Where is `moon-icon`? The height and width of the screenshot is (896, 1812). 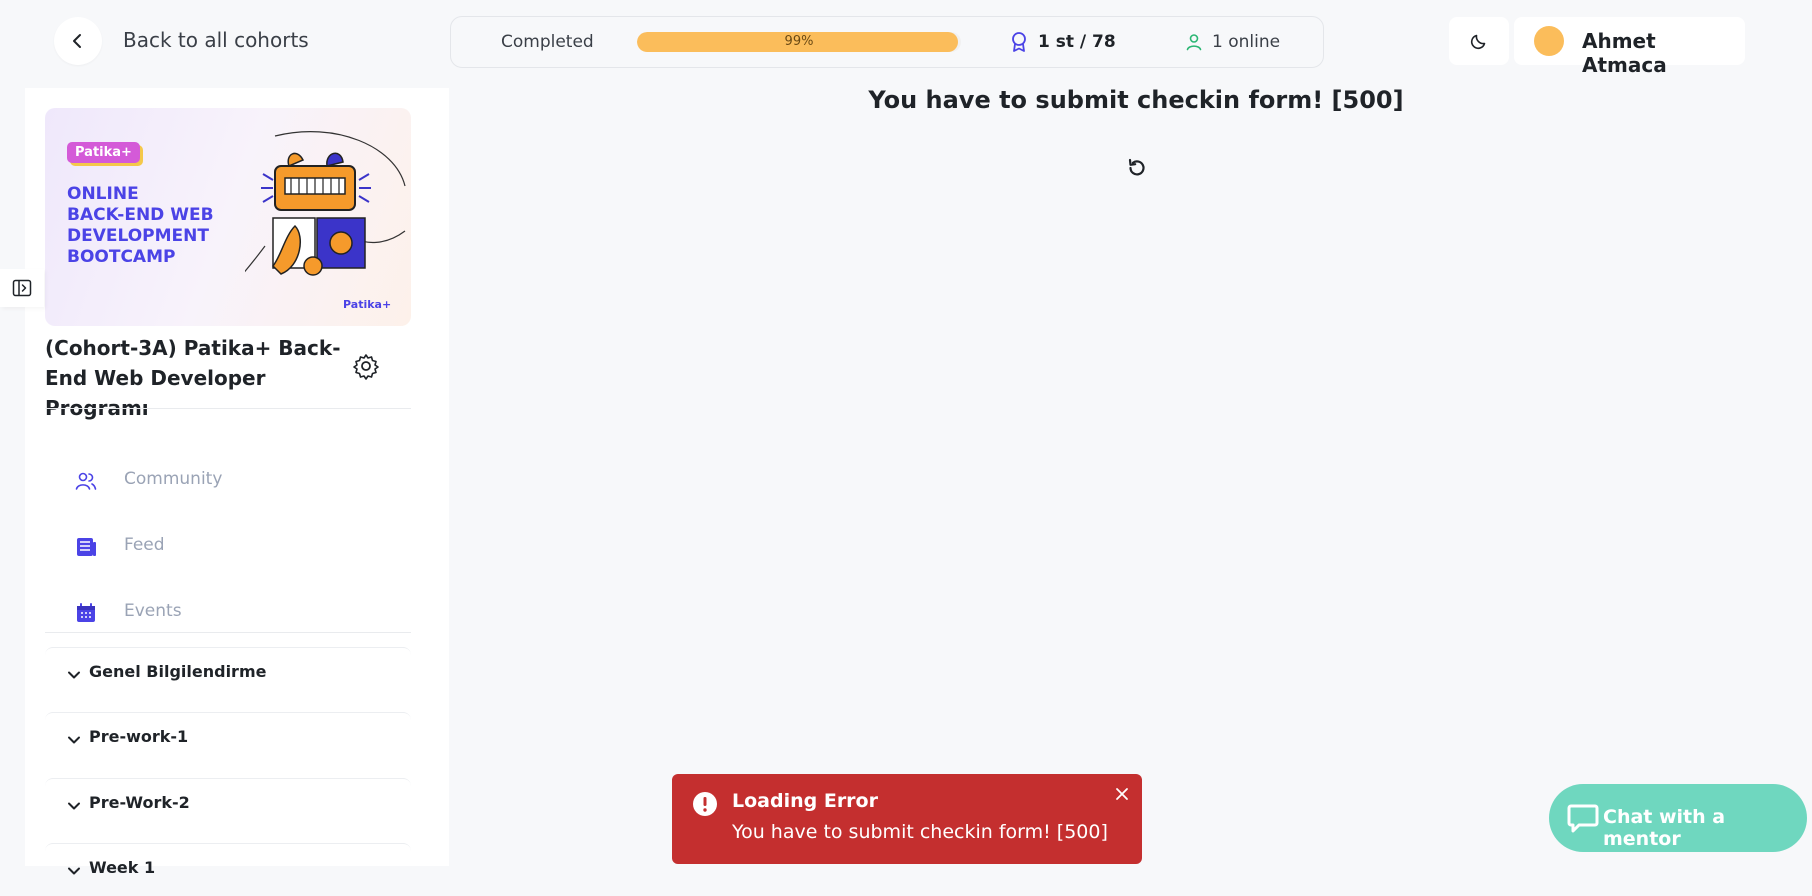 moon-icon is located at coordinates (1478, 42).